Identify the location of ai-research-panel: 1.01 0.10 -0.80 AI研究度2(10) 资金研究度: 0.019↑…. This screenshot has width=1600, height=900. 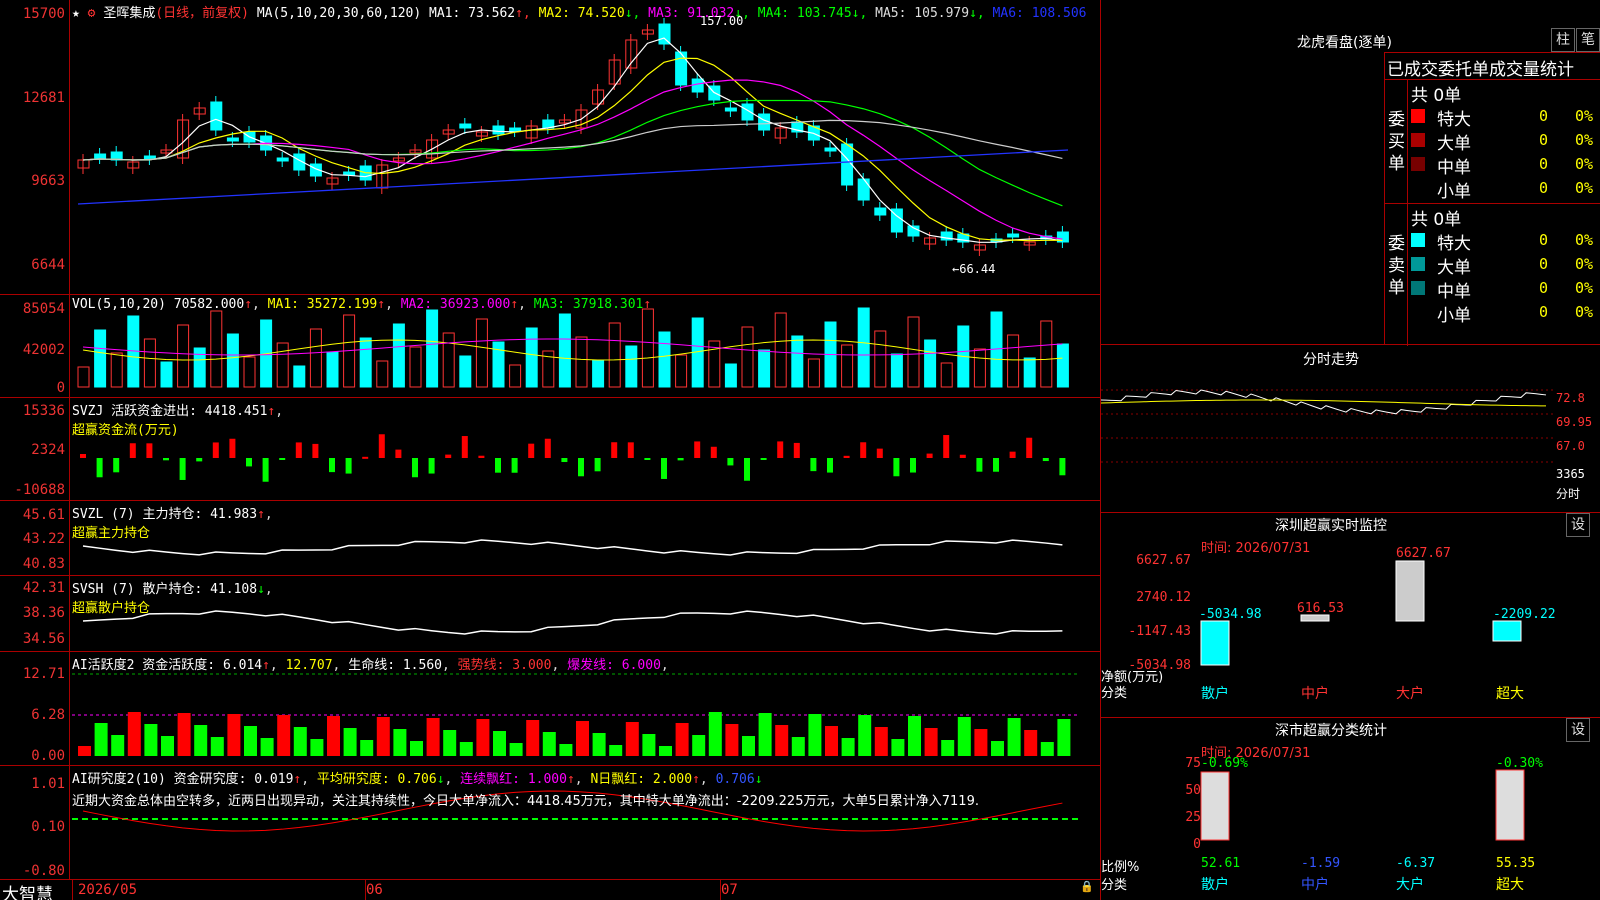
(550, 823).